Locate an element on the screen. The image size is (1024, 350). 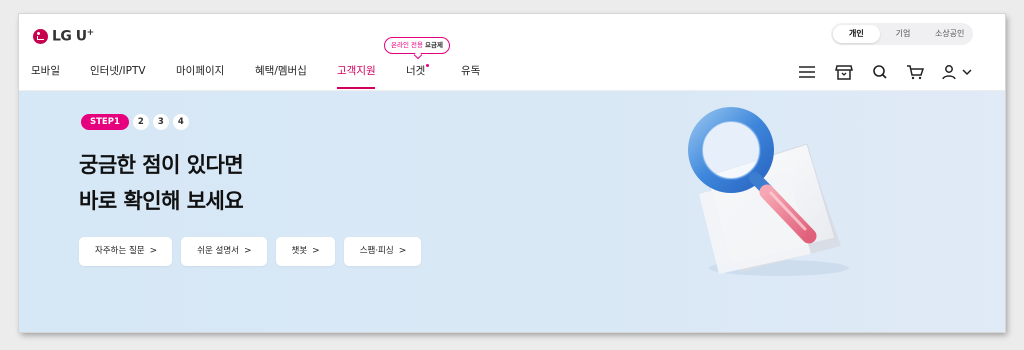
logo-plus: + is located at coordinates (90, 32).